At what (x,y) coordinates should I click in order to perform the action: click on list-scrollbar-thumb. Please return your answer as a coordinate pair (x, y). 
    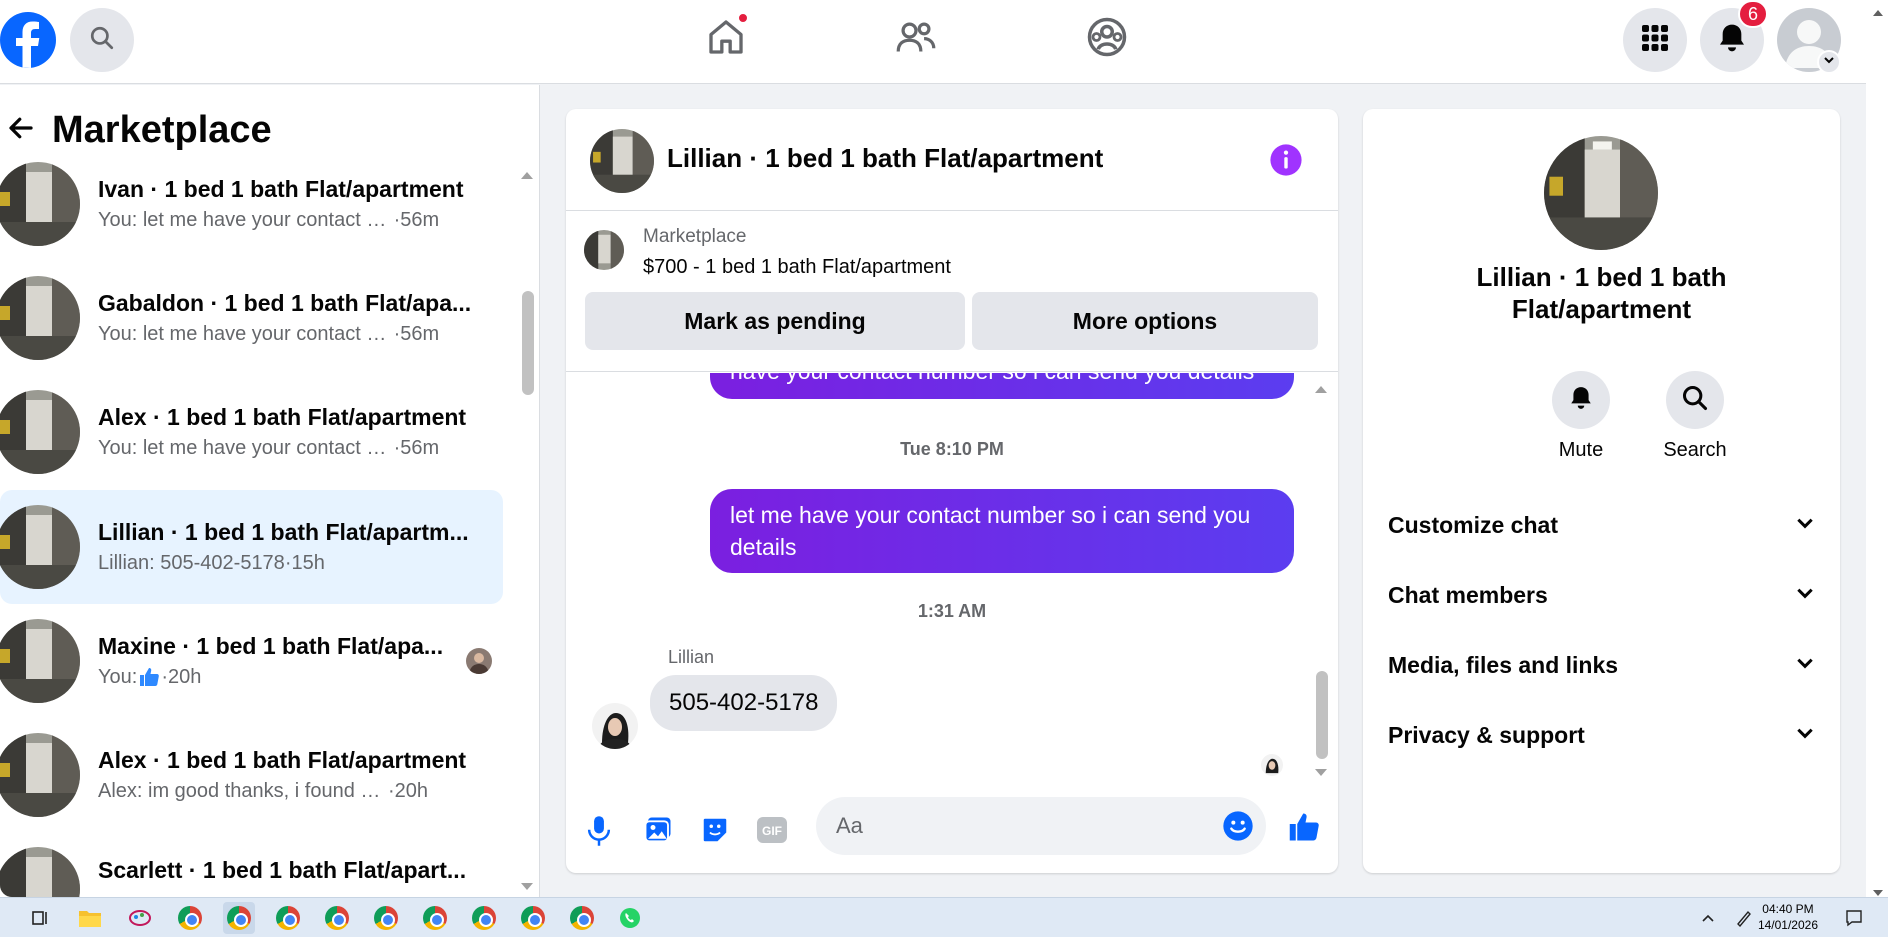
    Looking at the image, I should click on (528, 343).